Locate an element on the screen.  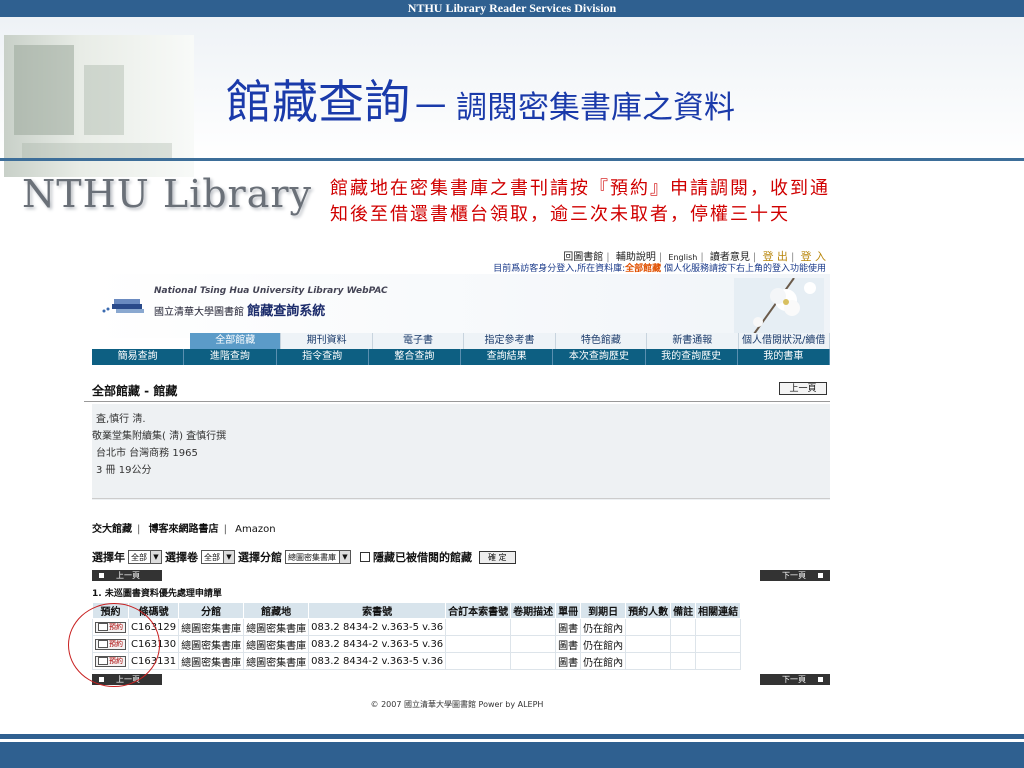
next-page-label: 下一頁 is located at coordinates (794, 575).